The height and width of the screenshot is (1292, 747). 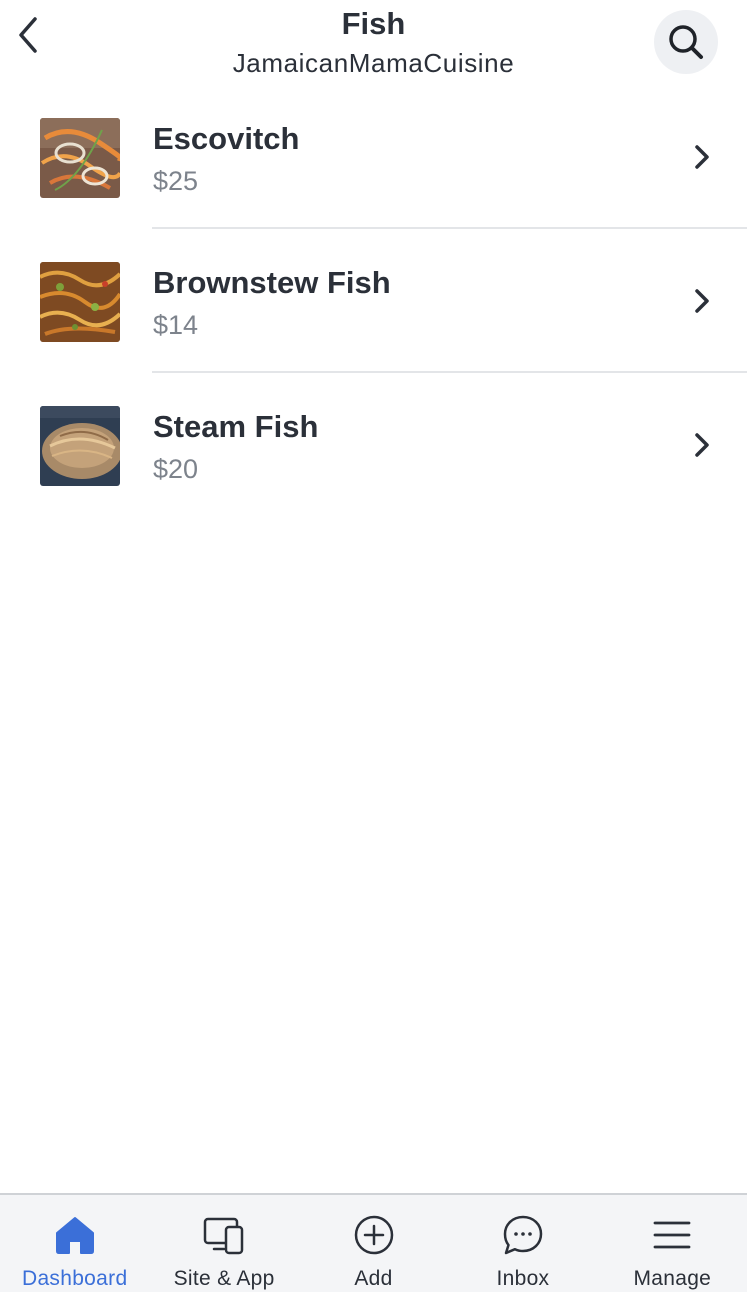 I want to click on search-button, so click(x=686, y=42).